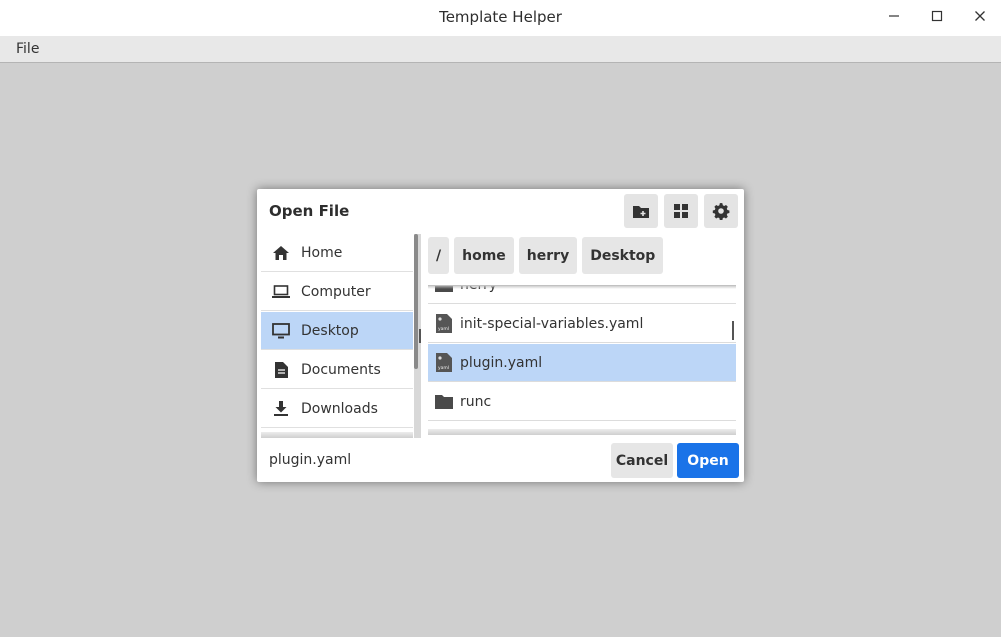 This screenshot has width=1003, height=637. I want to click on minimize-icon, so click(894, 16).